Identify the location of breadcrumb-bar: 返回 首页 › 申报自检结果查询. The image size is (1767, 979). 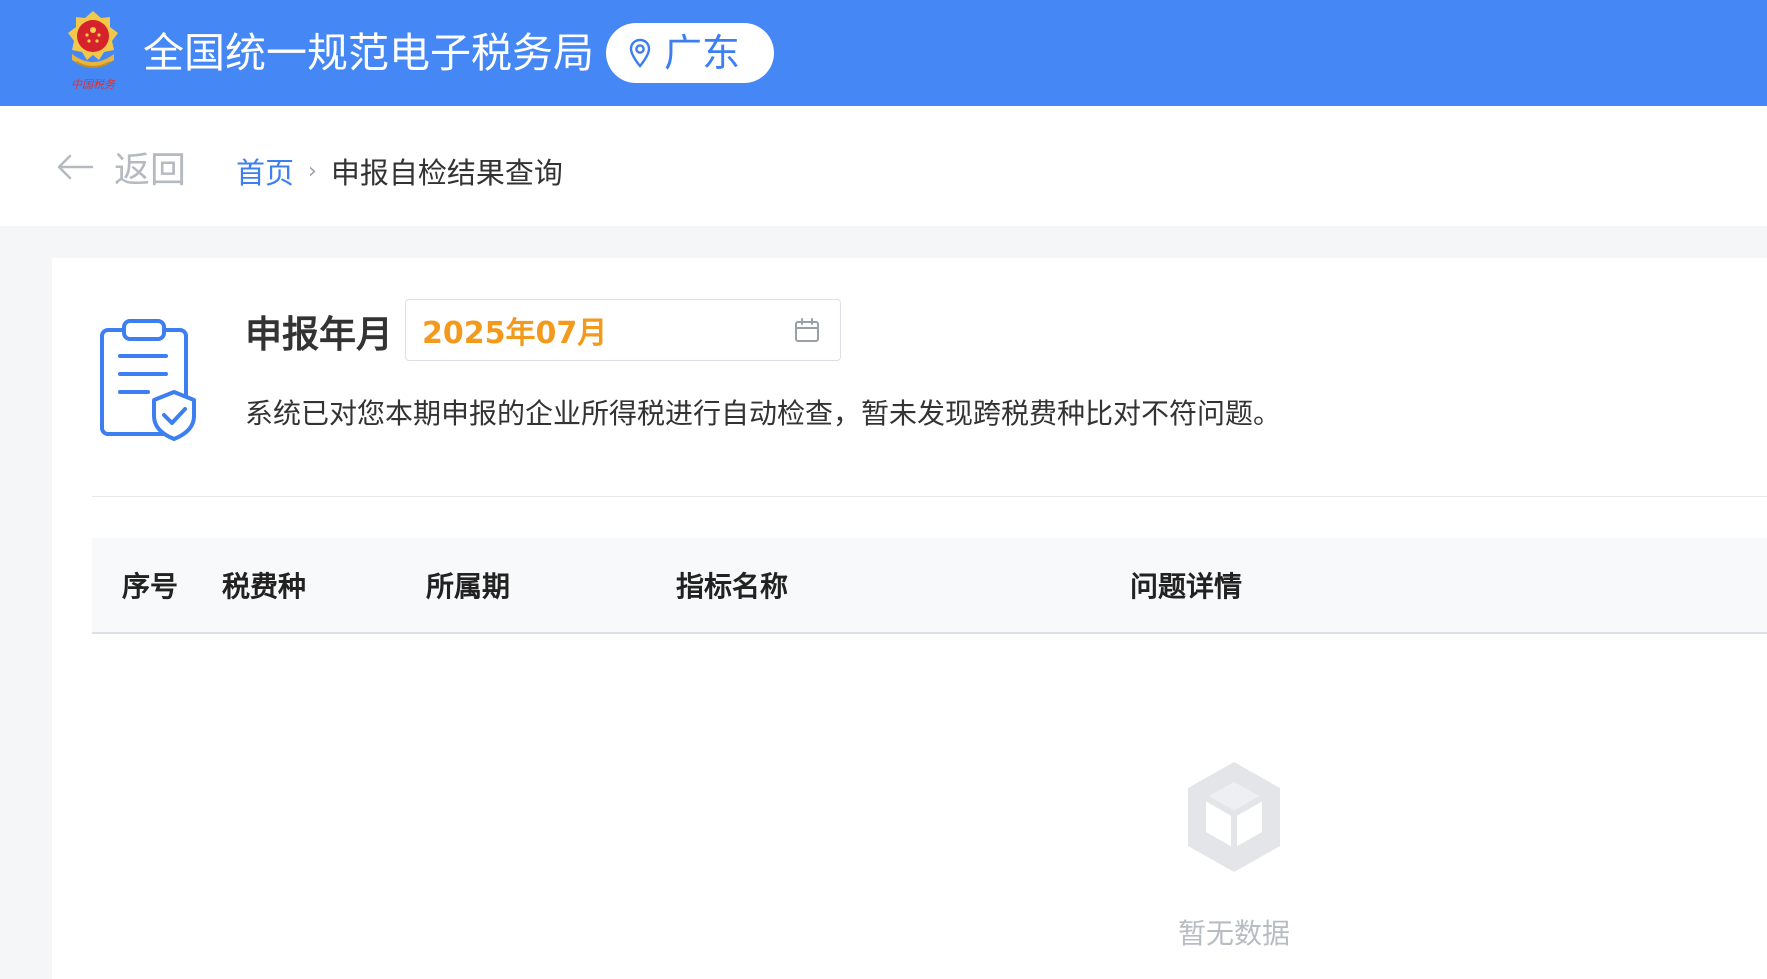
(883, 166).